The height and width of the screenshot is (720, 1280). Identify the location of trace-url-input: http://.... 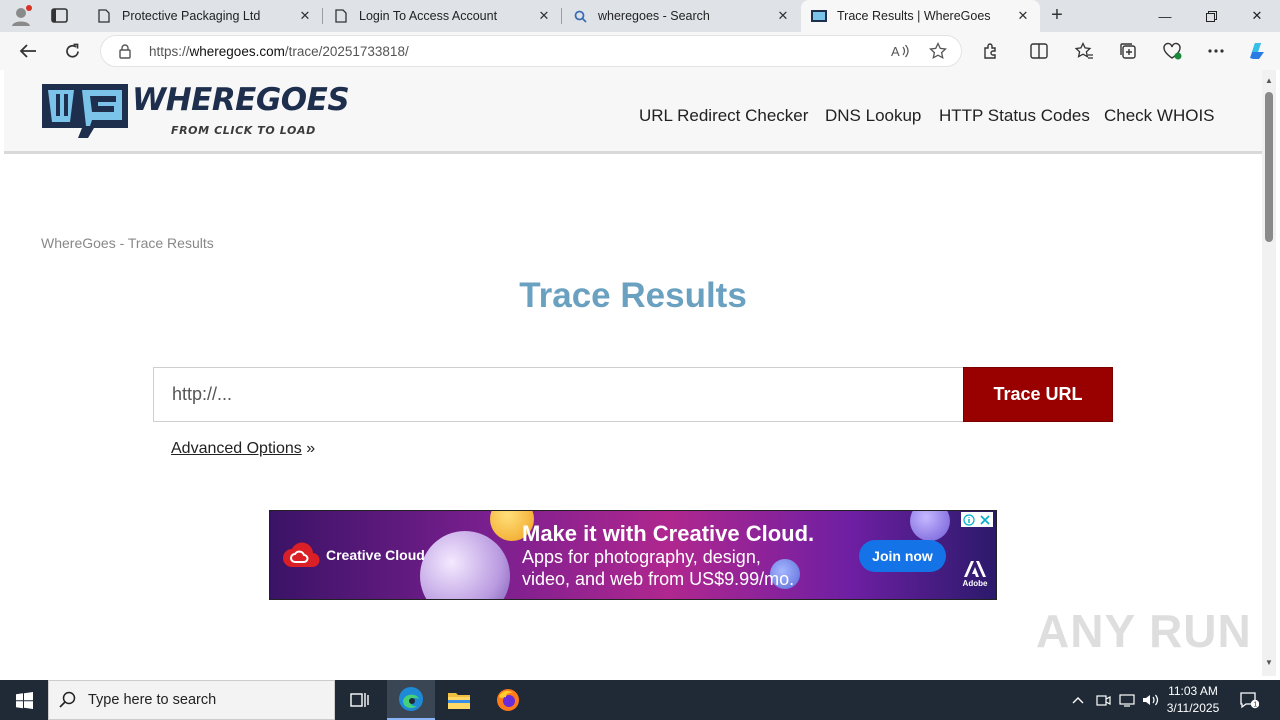
(558, 394).